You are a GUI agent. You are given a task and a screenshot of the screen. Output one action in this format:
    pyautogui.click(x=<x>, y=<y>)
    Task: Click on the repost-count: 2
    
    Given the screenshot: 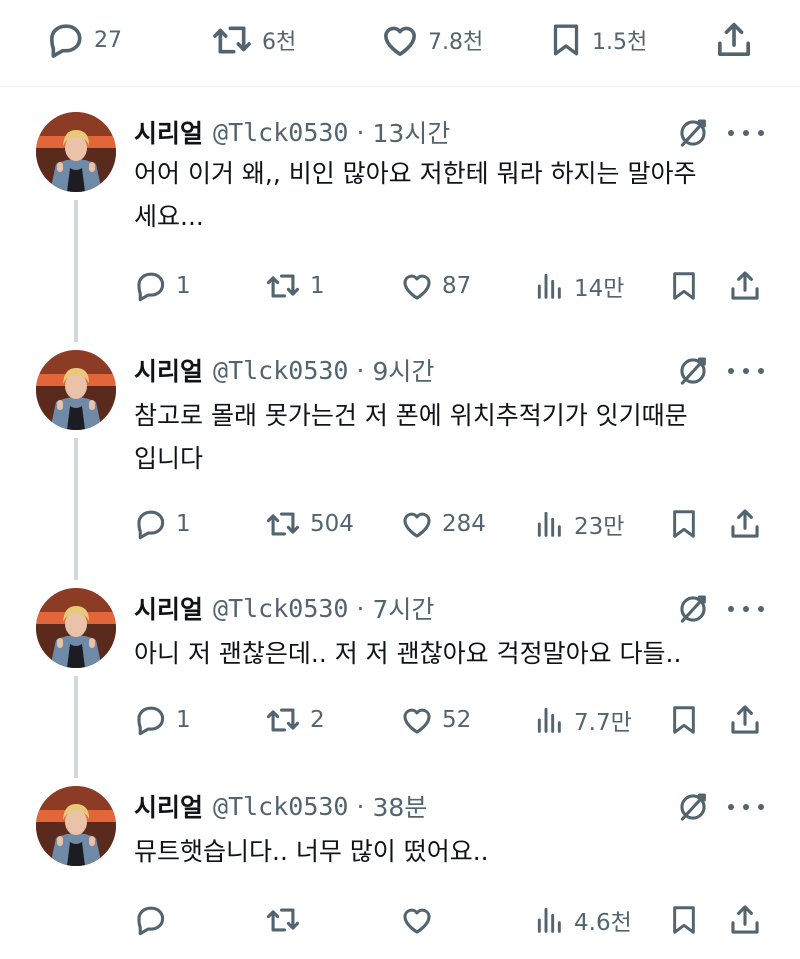 What is the action you would take?
    pyautogui.click(x=317, y=720)
    